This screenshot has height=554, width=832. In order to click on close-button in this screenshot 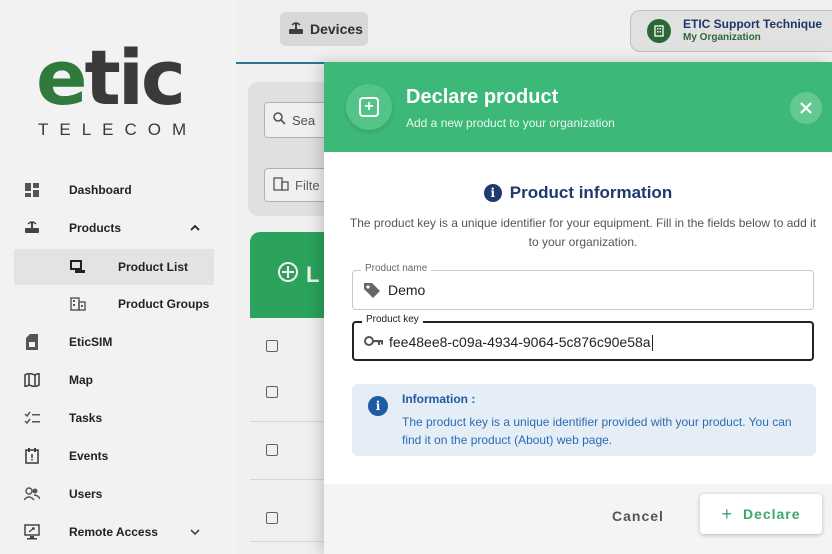, I will do `click(806, 108)`.